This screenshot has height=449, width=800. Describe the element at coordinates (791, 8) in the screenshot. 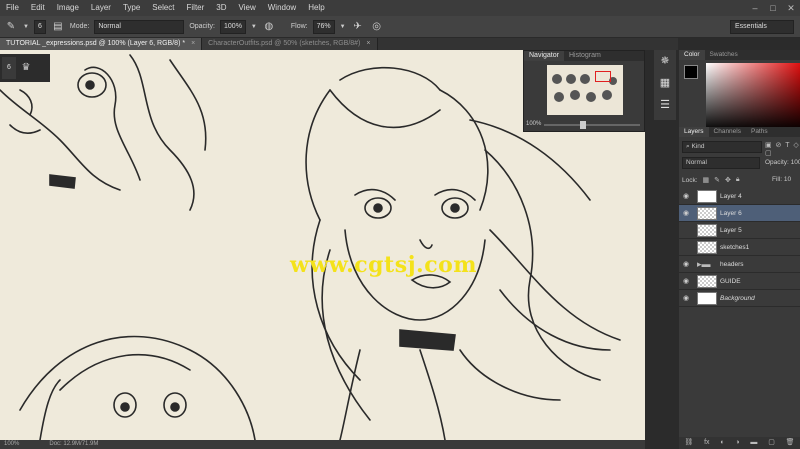

I see `close-icon: ✕` at that location.